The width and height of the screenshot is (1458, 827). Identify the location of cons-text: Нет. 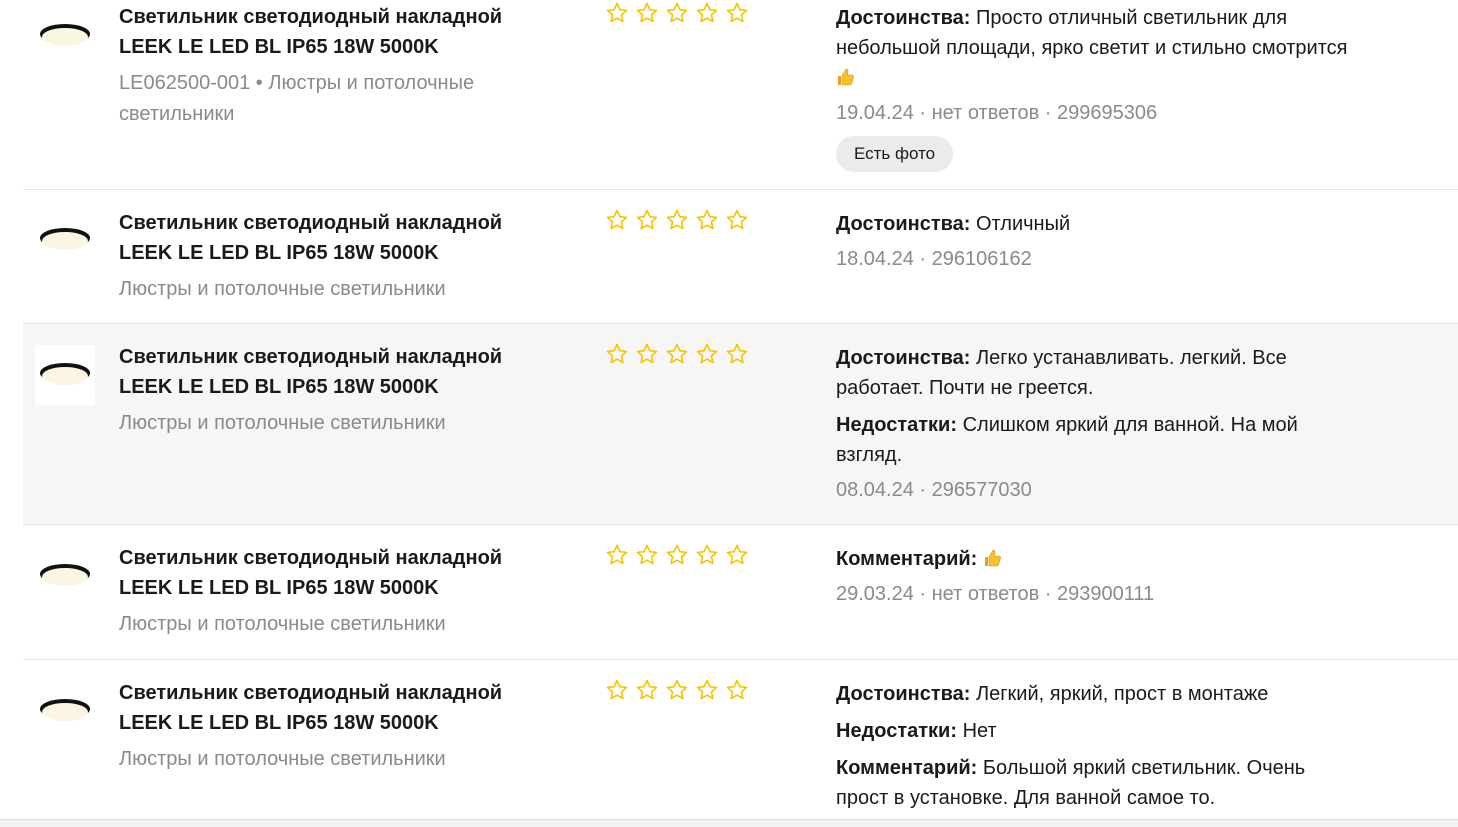
(979, 731).